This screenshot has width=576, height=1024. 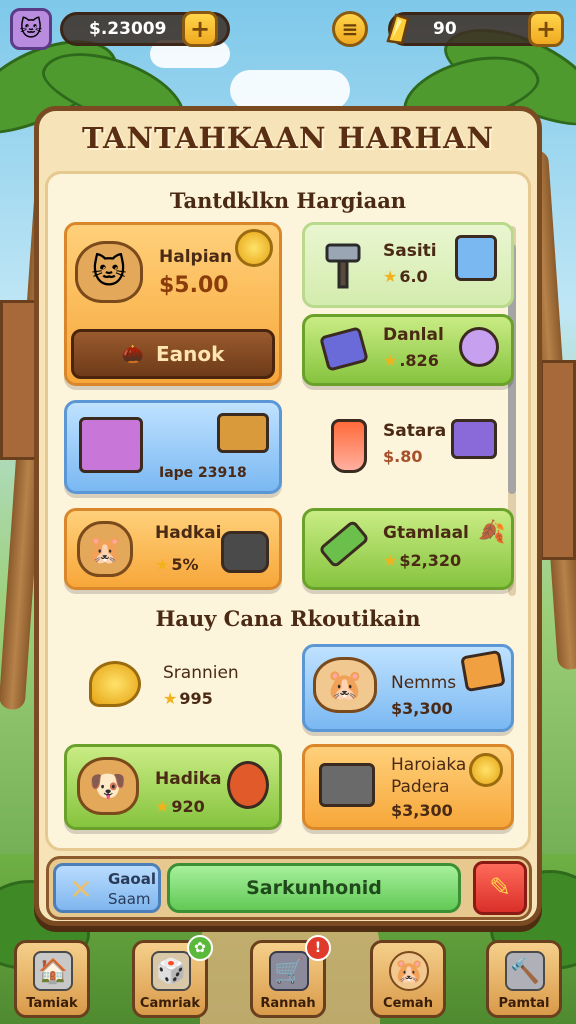 I want to click on item-name: Nemms, so click(x=424, y=683).